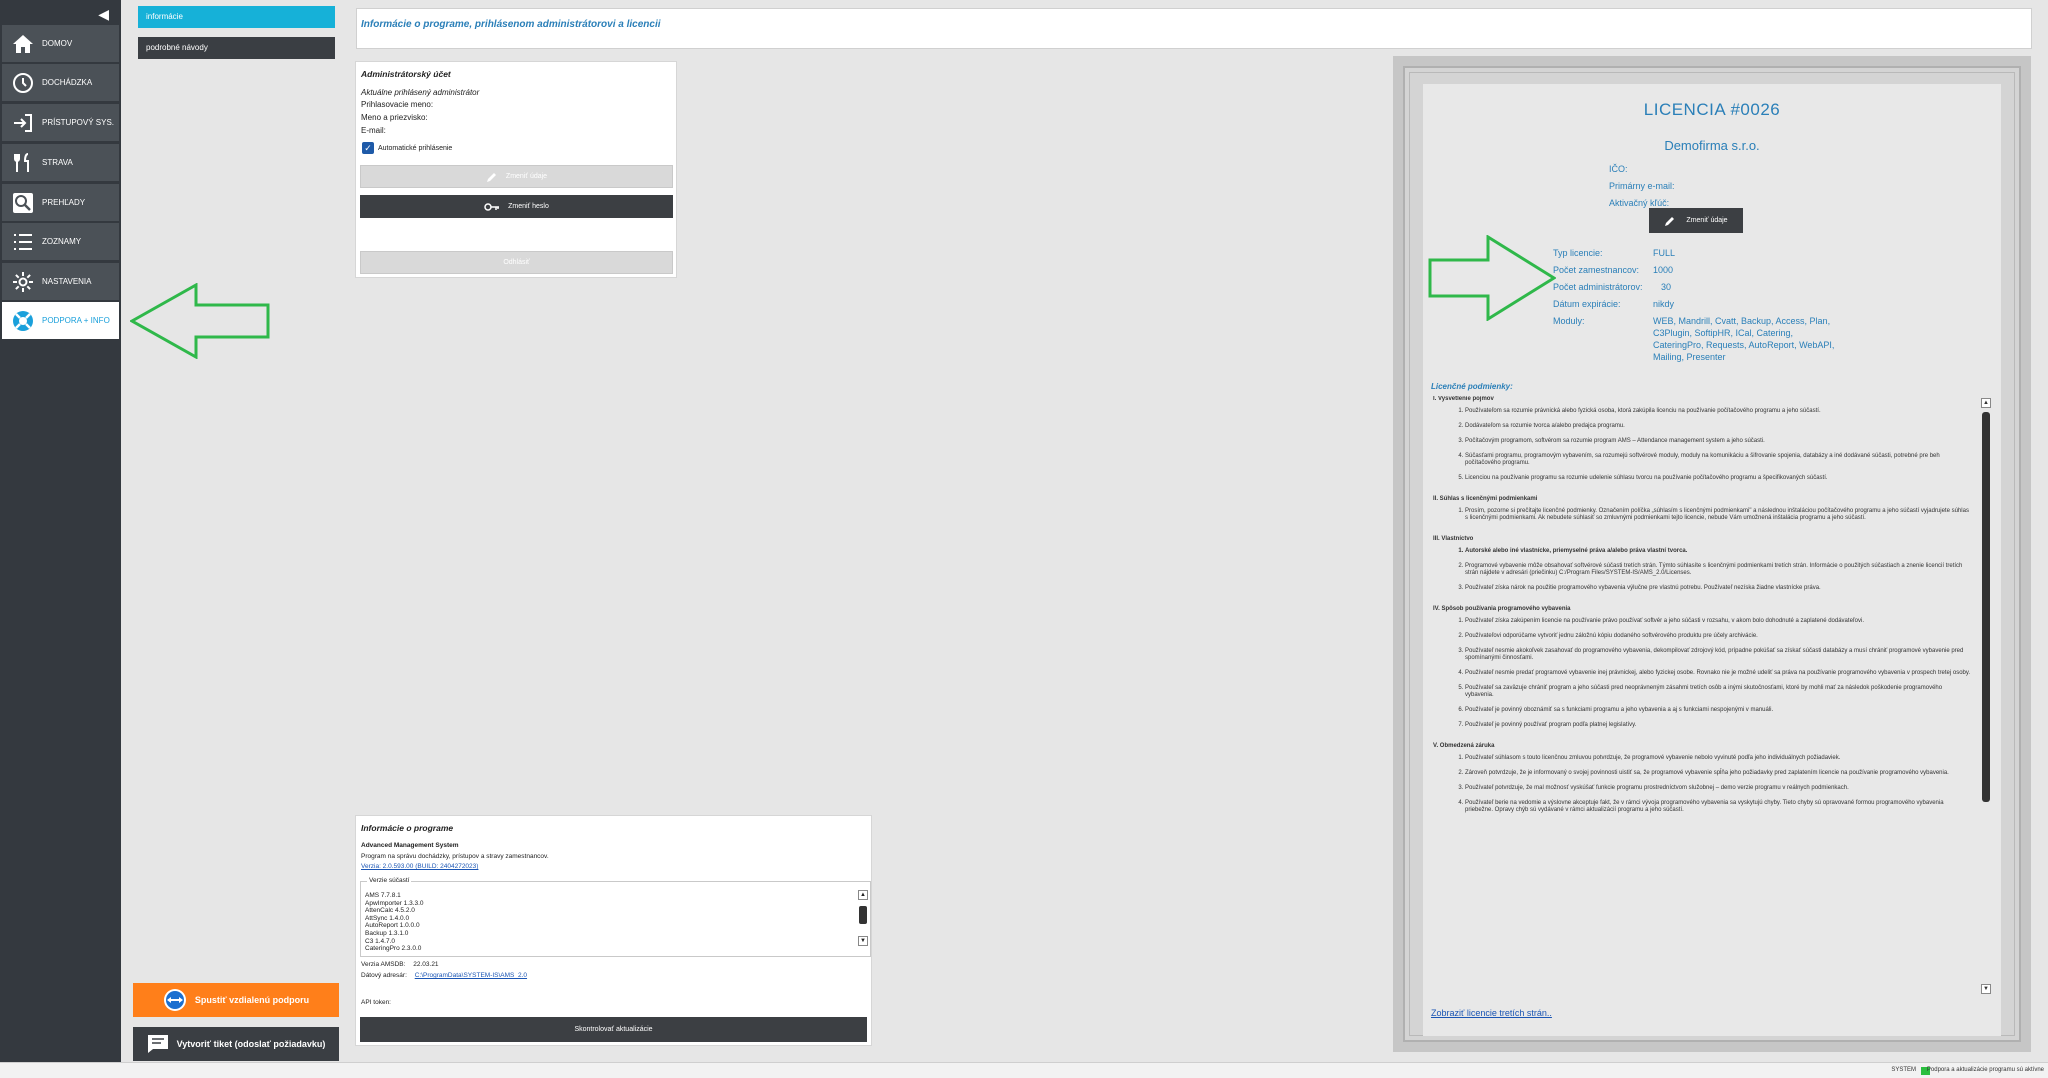 This screenshot has height=1078, width=2048. Describe the element at coordinates (23, 242) in the screenshot. I see `list-icon` at that location.